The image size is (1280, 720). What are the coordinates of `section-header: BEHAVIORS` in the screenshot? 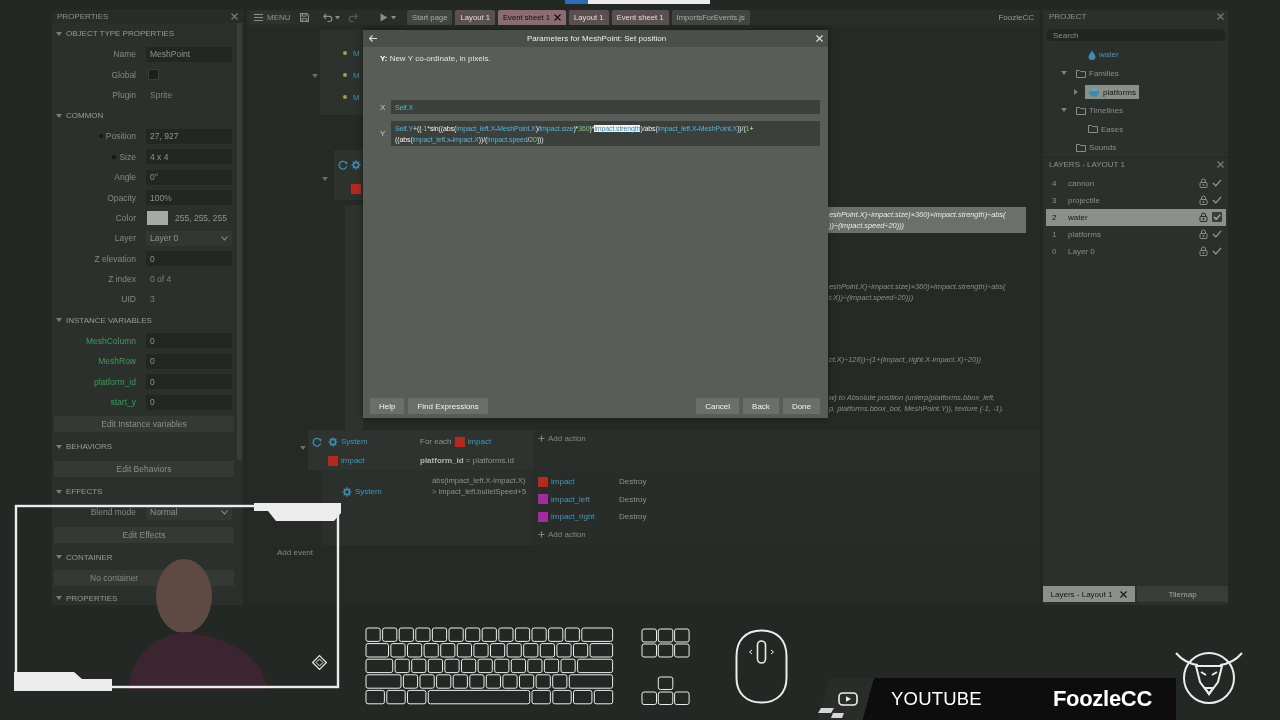 It's located at (89, 447).